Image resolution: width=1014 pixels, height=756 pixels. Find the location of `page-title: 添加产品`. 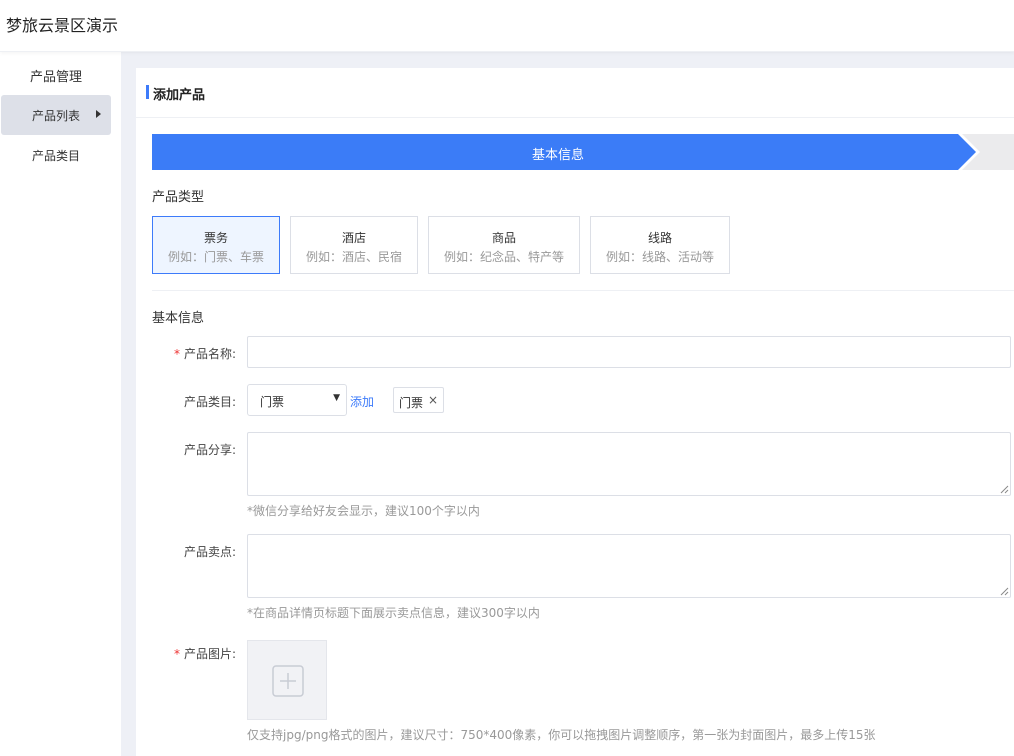

page-title: 添加产品 is located at coordinates (179, 95).